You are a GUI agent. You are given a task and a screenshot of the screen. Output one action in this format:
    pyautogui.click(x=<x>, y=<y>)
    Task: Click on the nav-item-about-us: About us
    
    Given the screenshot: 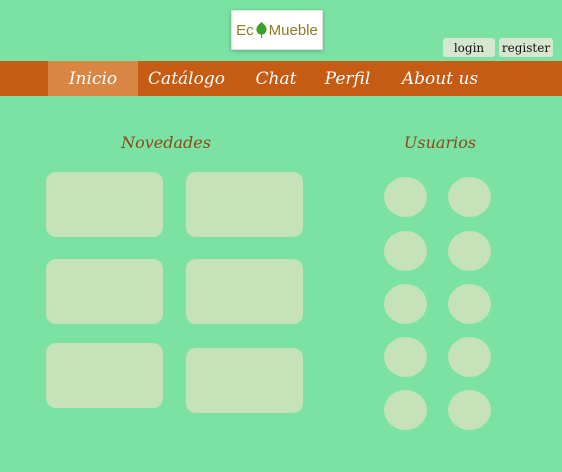 What is the action you would take?
    pyautogui.click(x=440, y=78)
    